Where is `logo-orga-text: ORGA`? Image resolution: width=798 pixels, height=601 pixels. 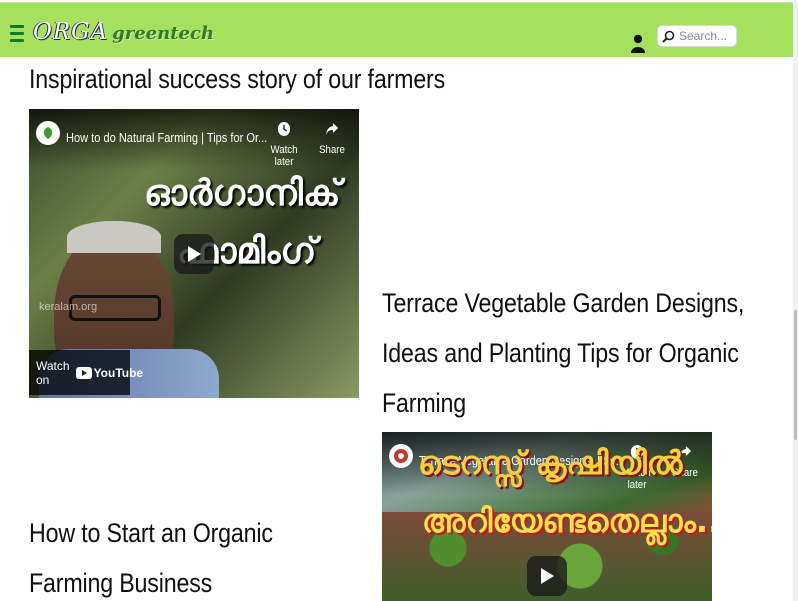
logo-orga-text: ORGA is located at coordinates (71, 32).